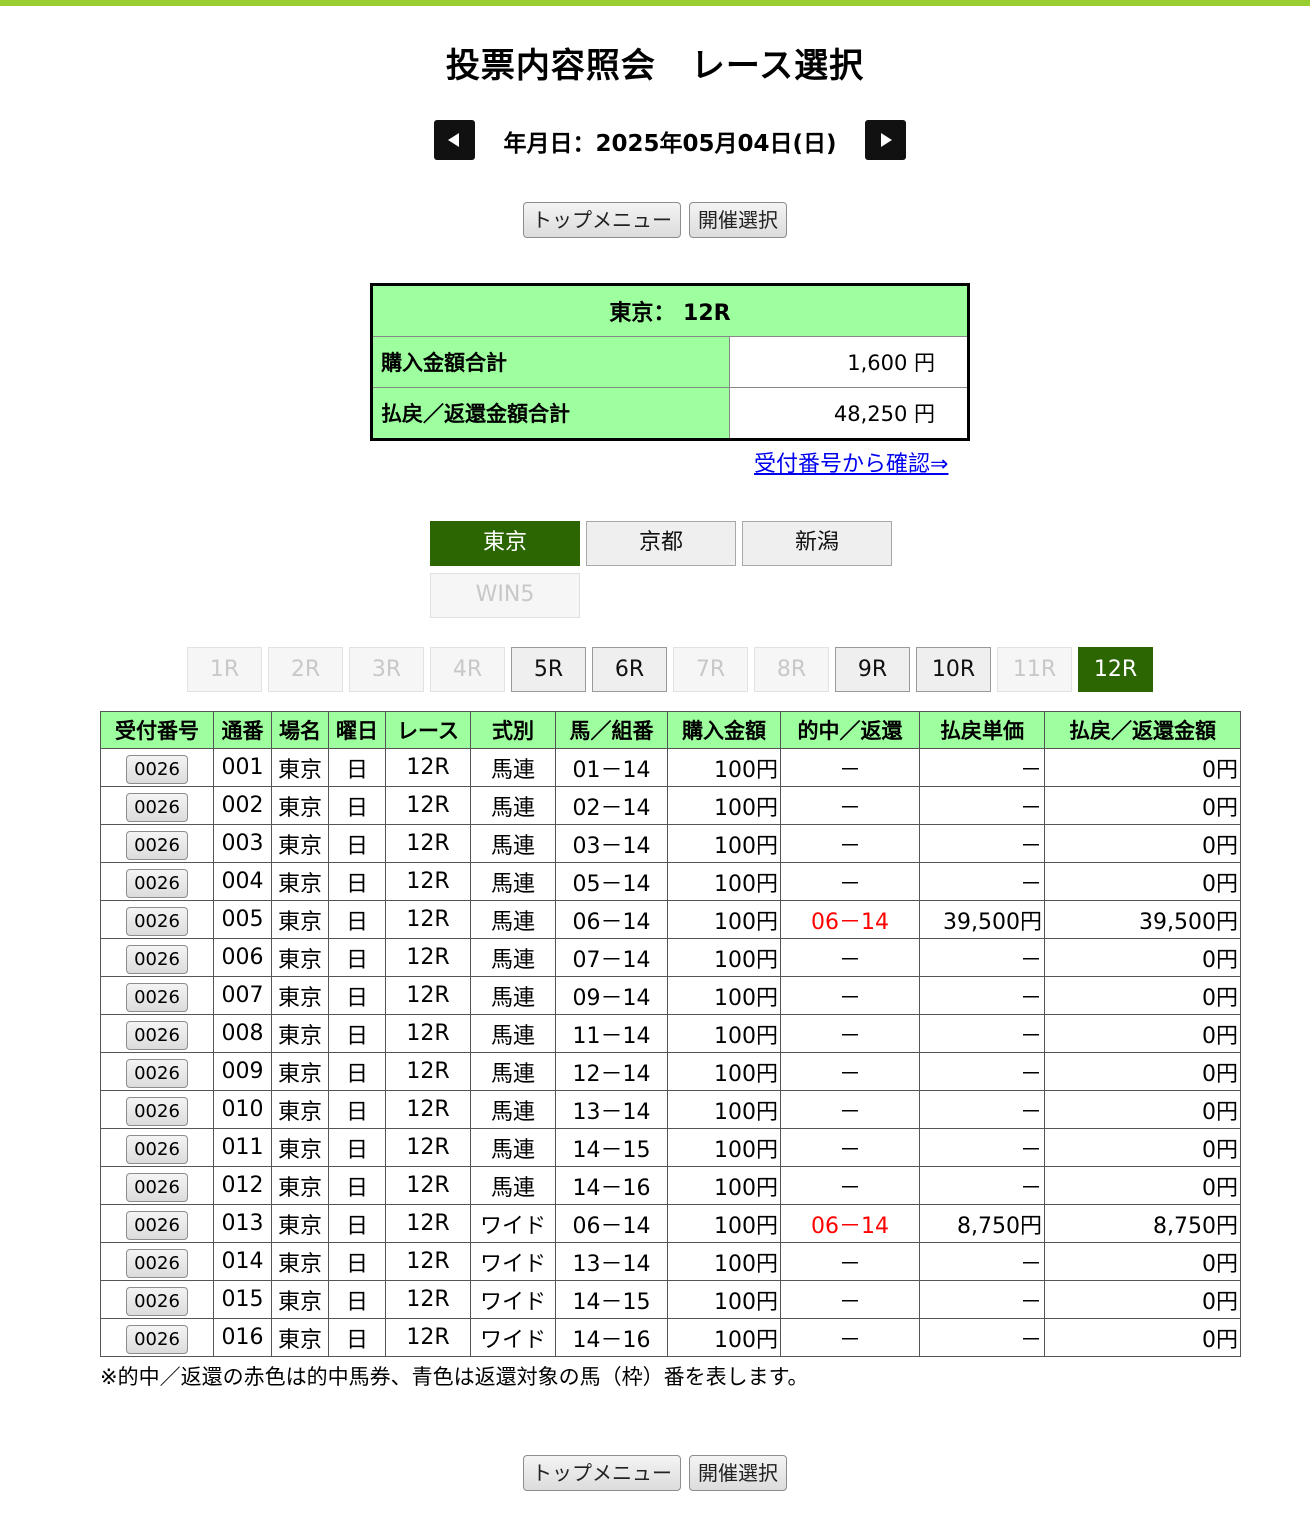 This screenshot has width=1310, height=1514. What do you see at coordinates (611, 957) in the screenshot?
I see `combination-cell: 07－14` at bounding box center [611, 957].